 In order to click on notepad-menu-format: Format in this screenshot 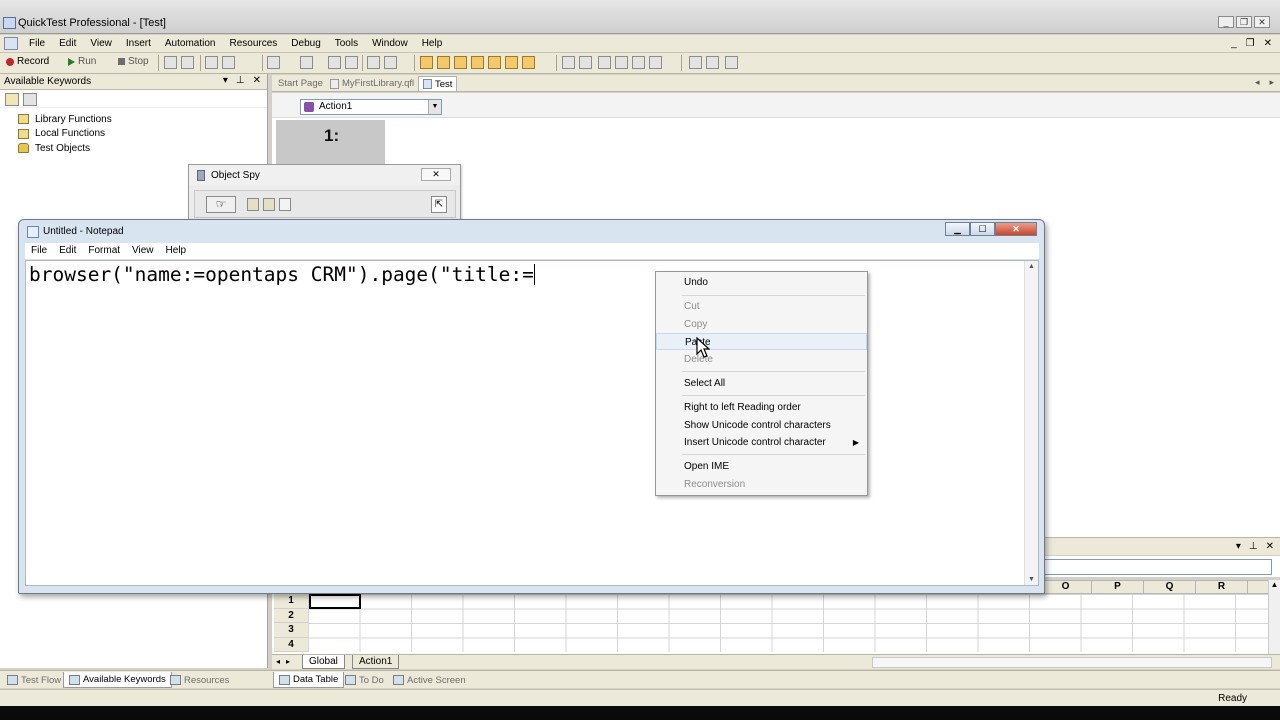, I will do `click(104, 251)`.